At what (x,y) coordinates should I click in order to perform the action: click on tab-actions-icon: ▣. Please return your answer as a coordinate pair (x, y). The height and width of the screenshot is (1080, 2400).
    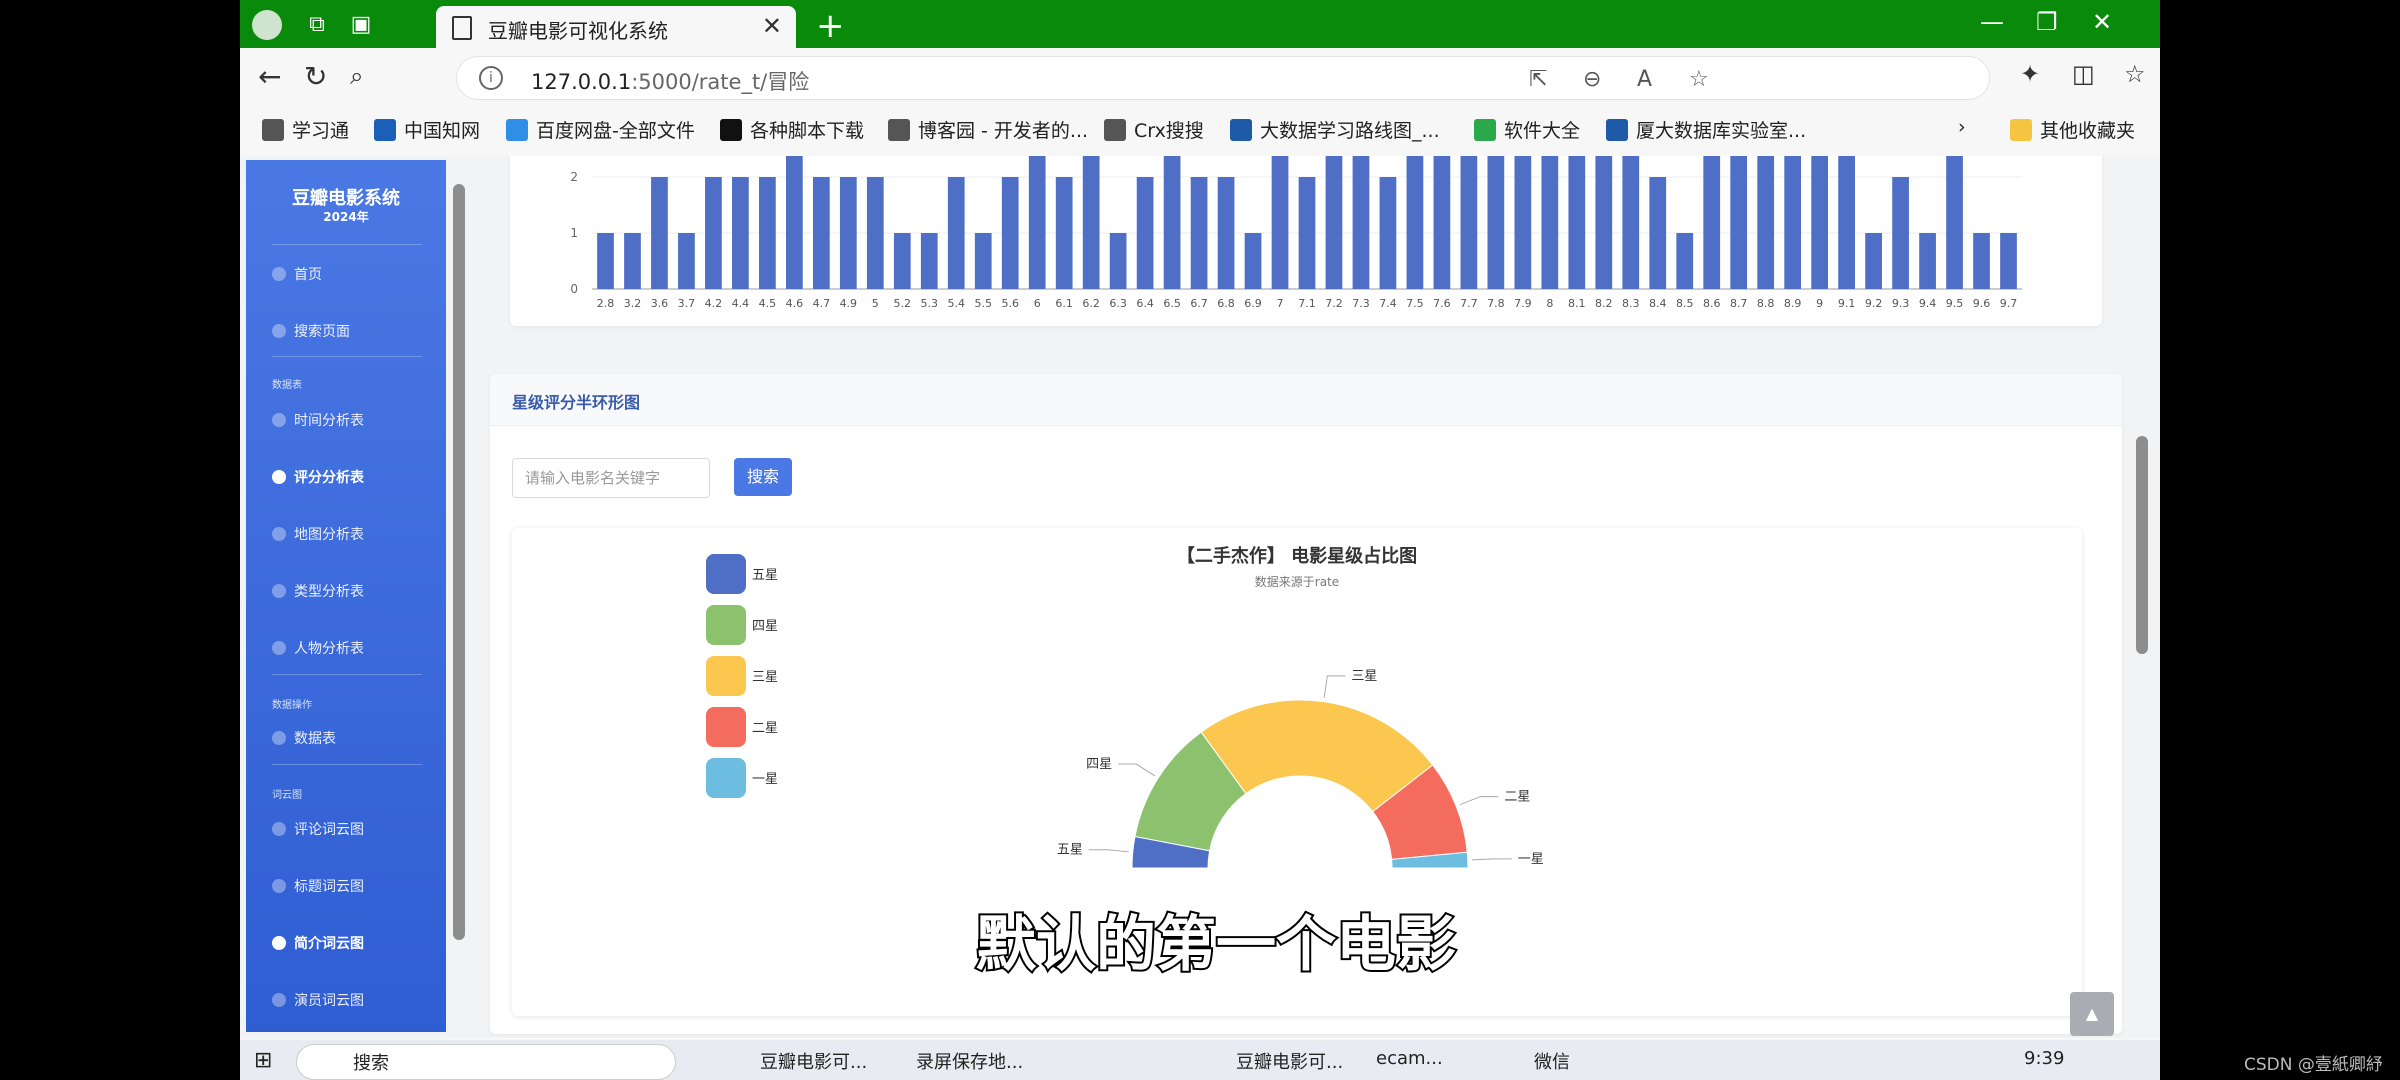
    Looking at the image, I should click on (361, 25).